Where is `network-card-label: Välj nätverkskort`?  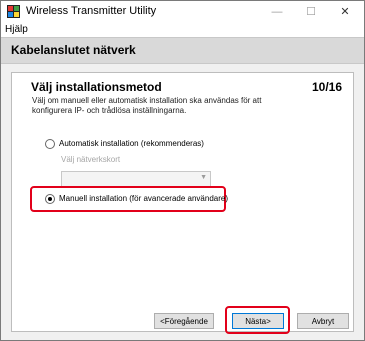 network-card-label: Välj nätverkskort is located at coordinates (91, 159).